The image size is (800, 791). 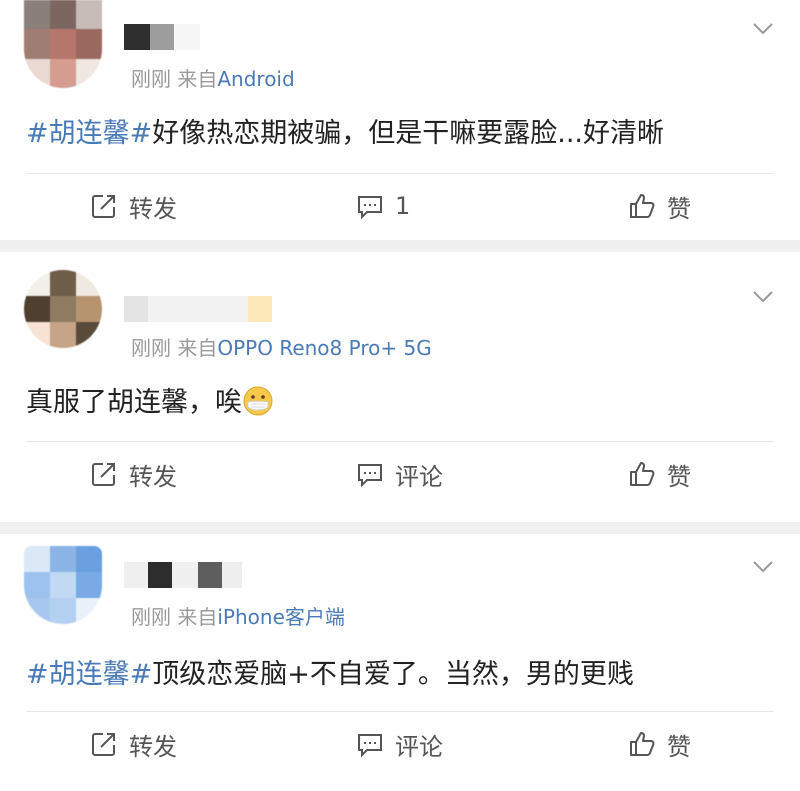 I want to click on post-meta: 刚刚 来自iPhone客户端, so click(x=238, y=615).